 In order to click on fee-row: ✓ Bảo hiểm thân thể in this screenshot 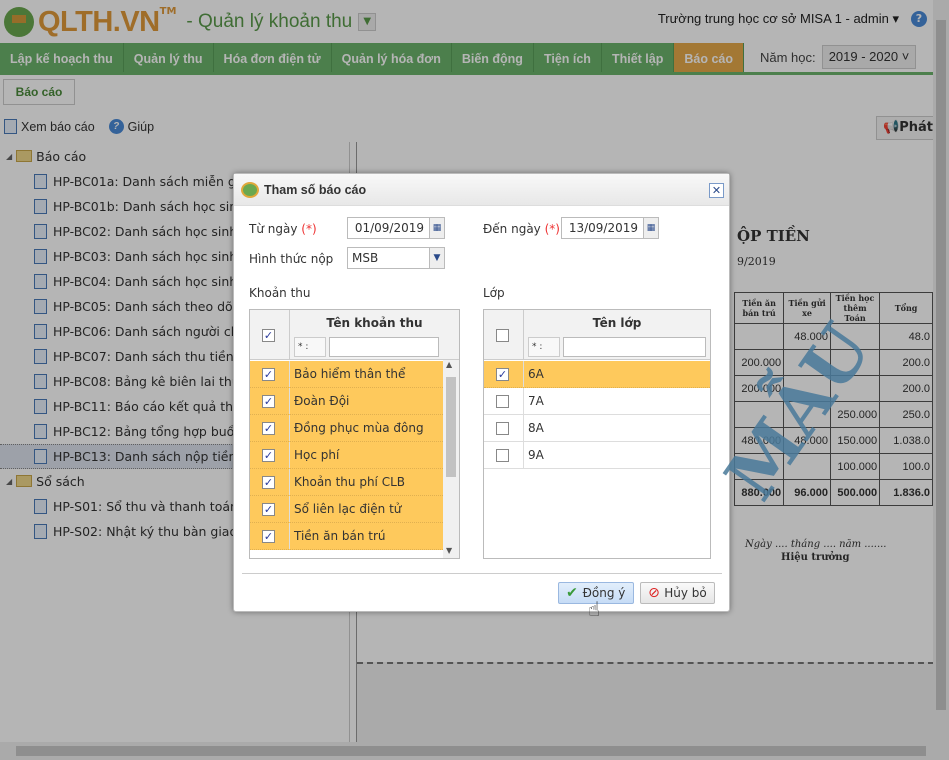, I will do `click(346, 374)`.